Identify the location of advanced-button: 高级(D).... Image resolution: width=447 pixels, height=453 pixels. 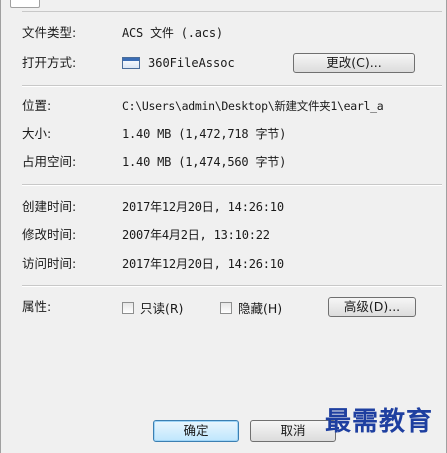
(372, 307).